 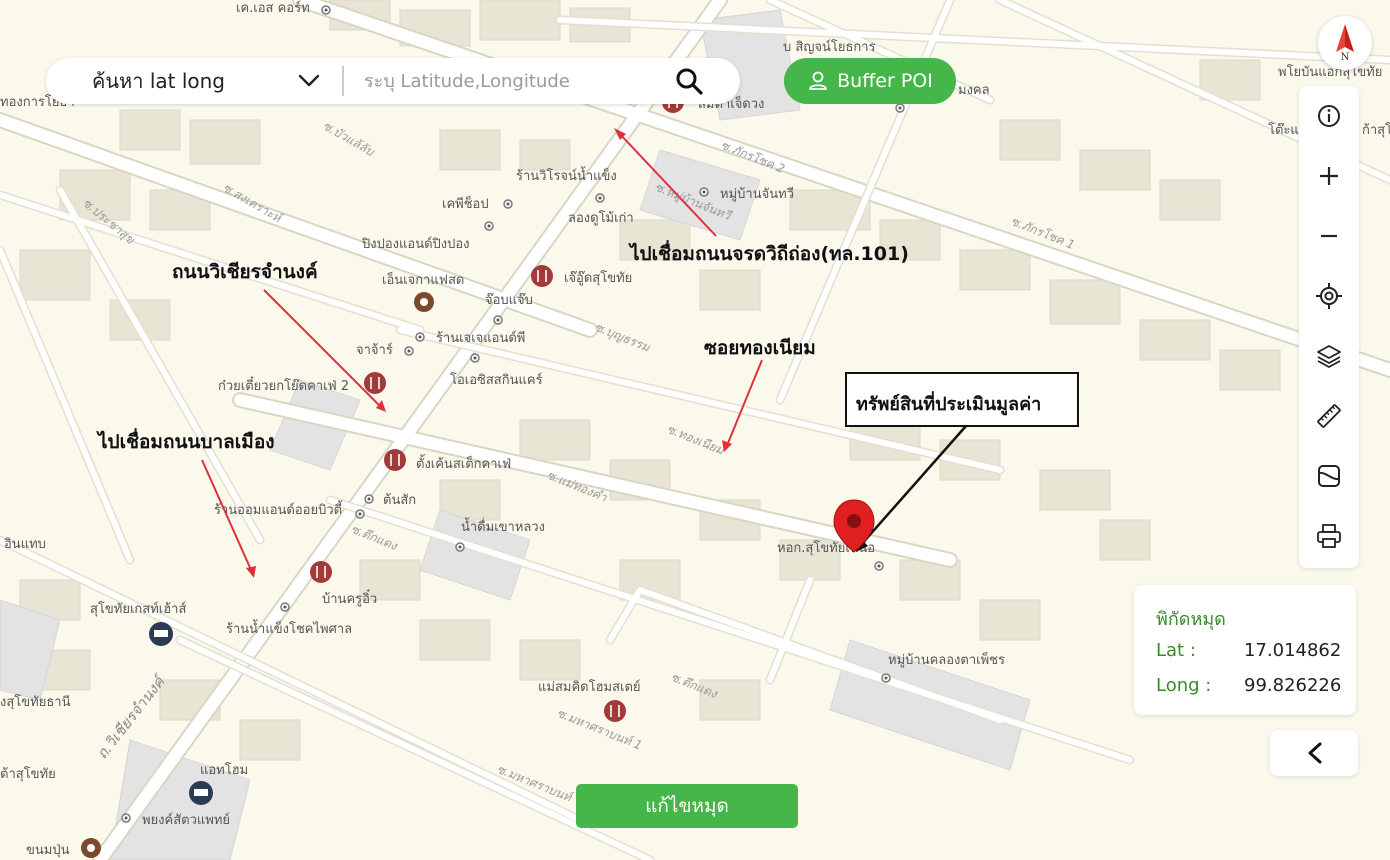 I want to click on poi-label: เคพีช็อป, so click(x=465, y=203).